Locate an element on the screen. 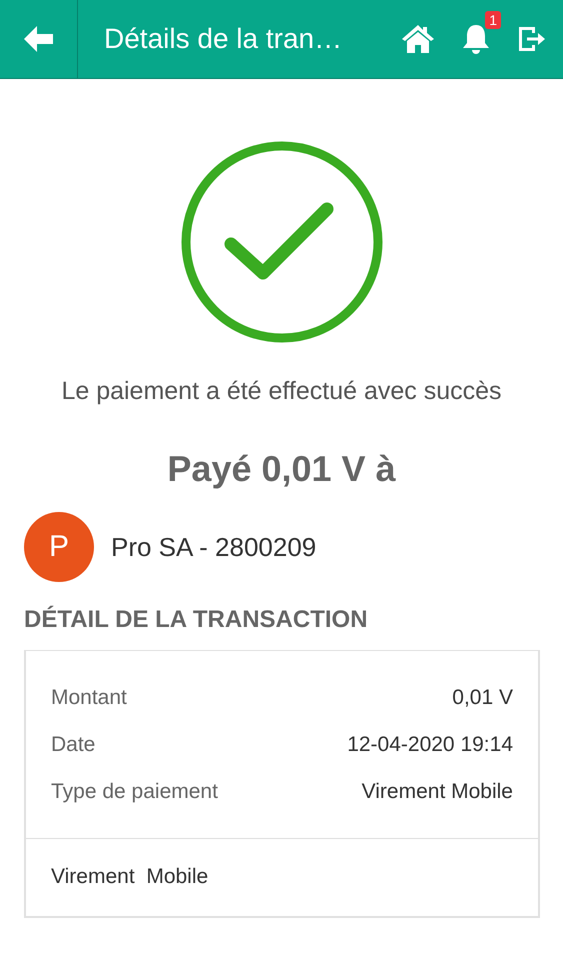  recipient-name: Pro SA - 2800209 is located at coordinates (213, 547).